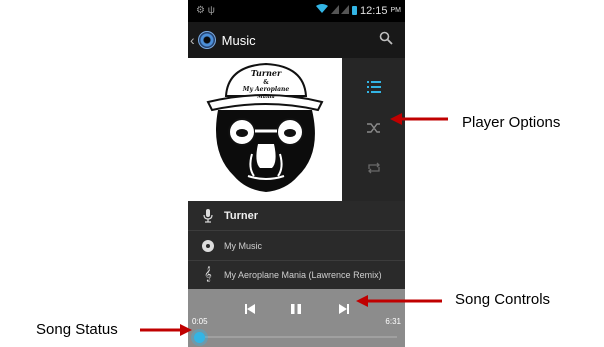 This screenshot has height=347, width=604. What do you see at coordinates (299, 337) in the screenshot?
I see `seek-bar` at bounding box center [299, 337].